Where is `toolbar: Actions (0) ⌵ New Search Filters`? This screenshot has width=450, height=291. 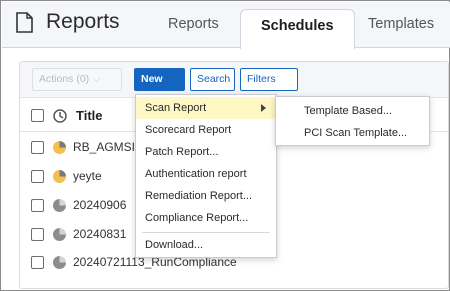
toolbar: Actions (0) ⌵ New Search Filters is located at coordinates (234, 82).